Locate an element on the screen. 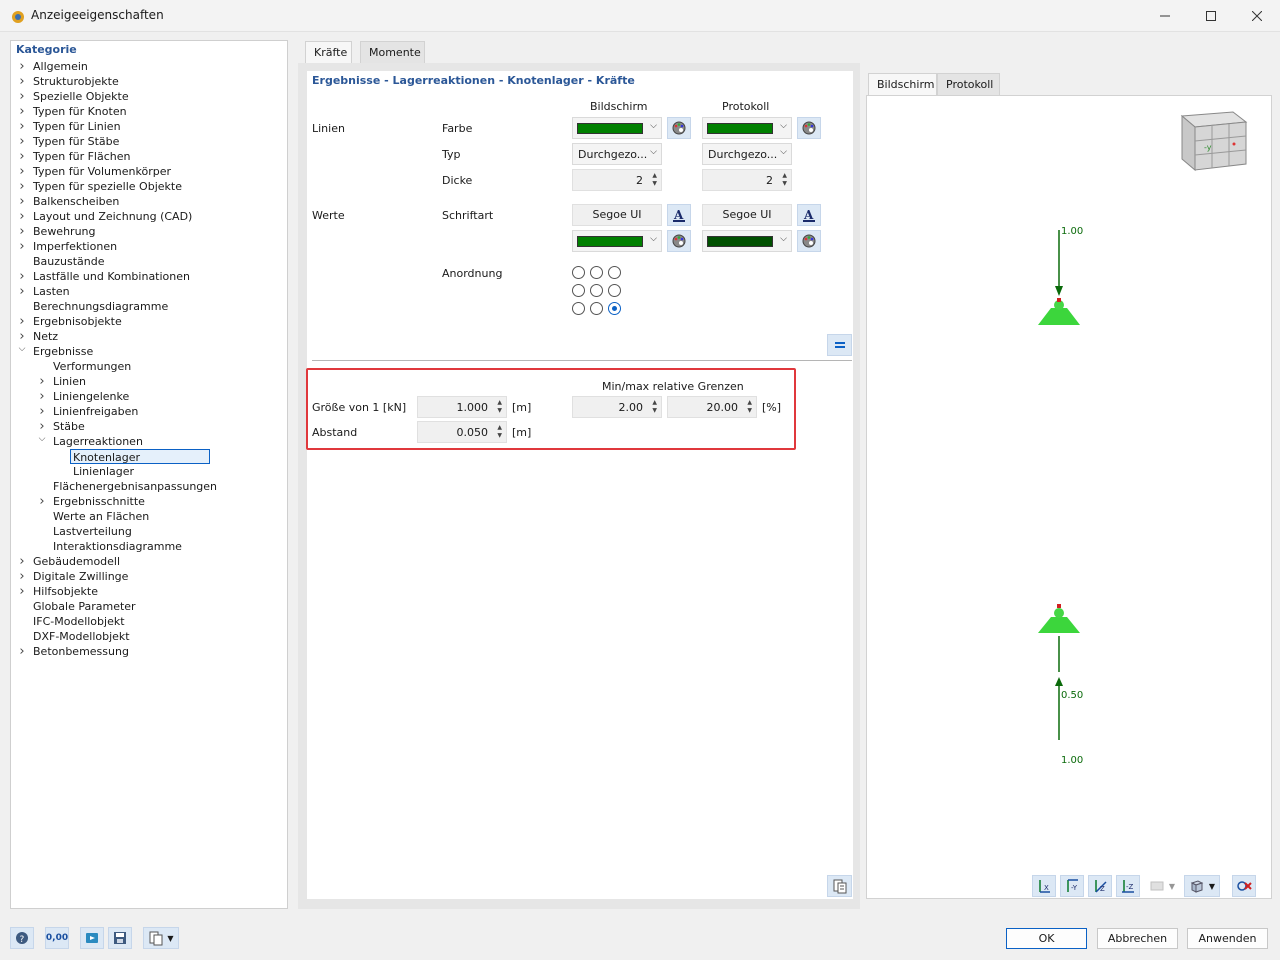 This screenshot has height=960, width=1280. tree-item: Betonbemessung is located at coordinates (81, 651).